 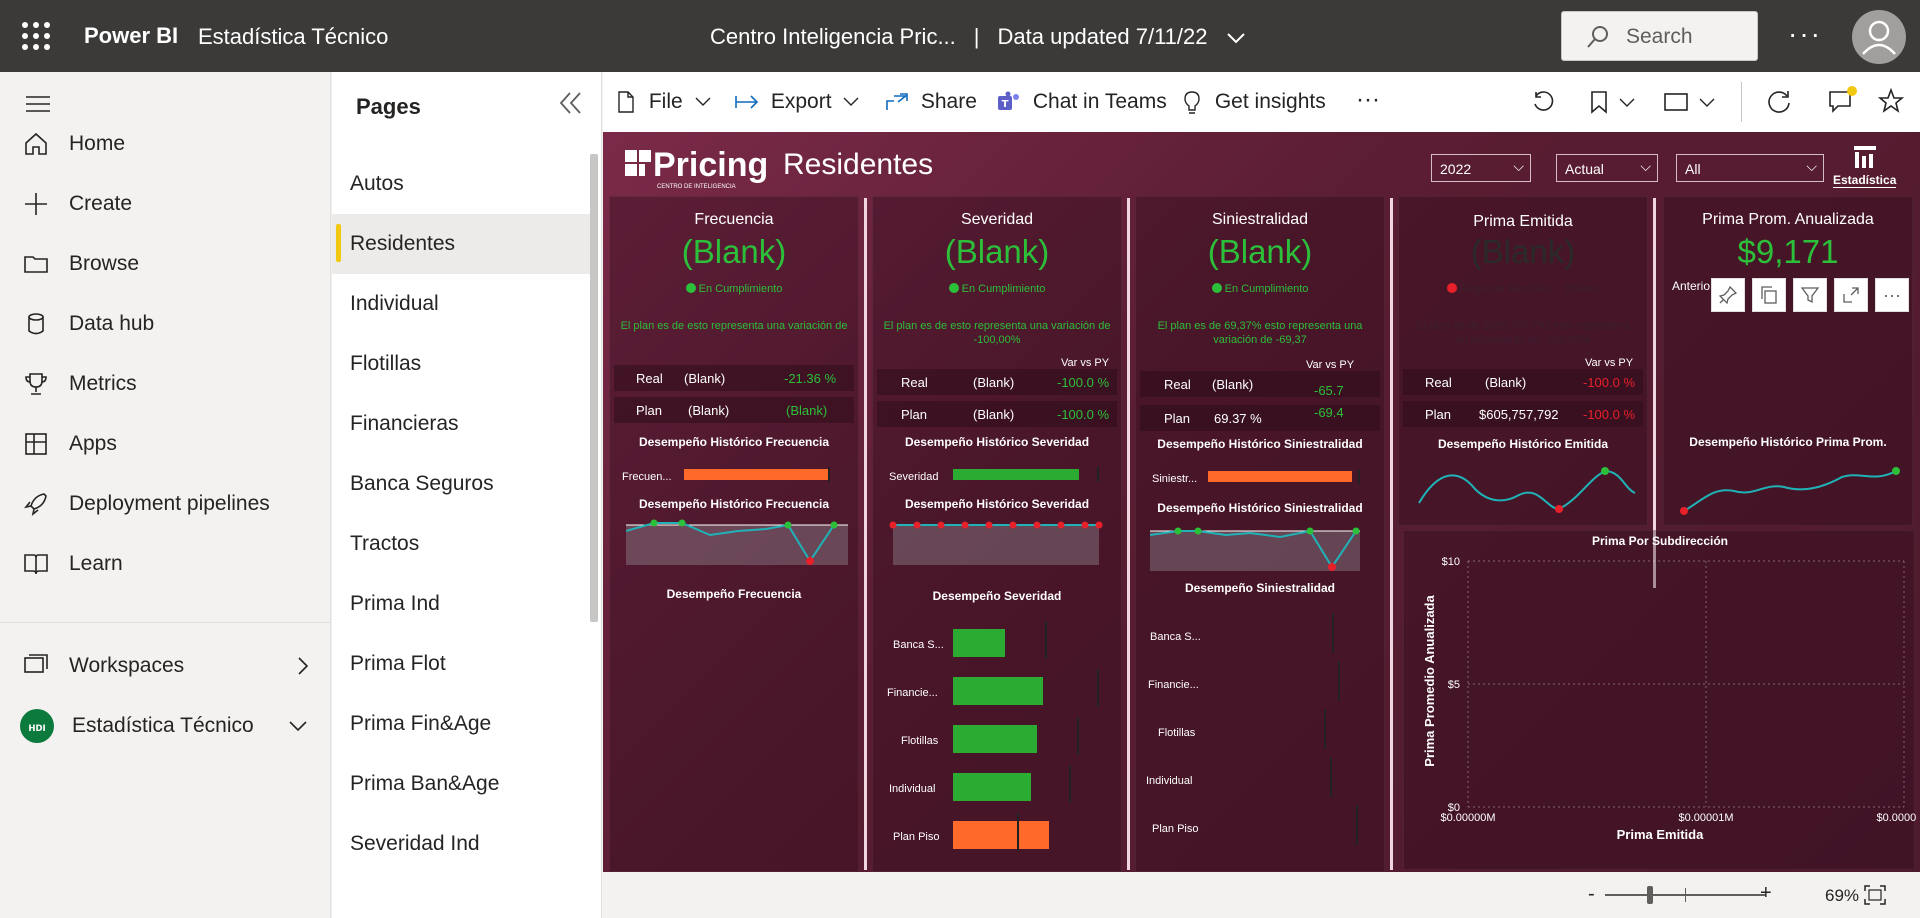 What do you see at coordinates (165, 622) in the screenshot?
I see `nav-divider` at bounding box center [165, 622].